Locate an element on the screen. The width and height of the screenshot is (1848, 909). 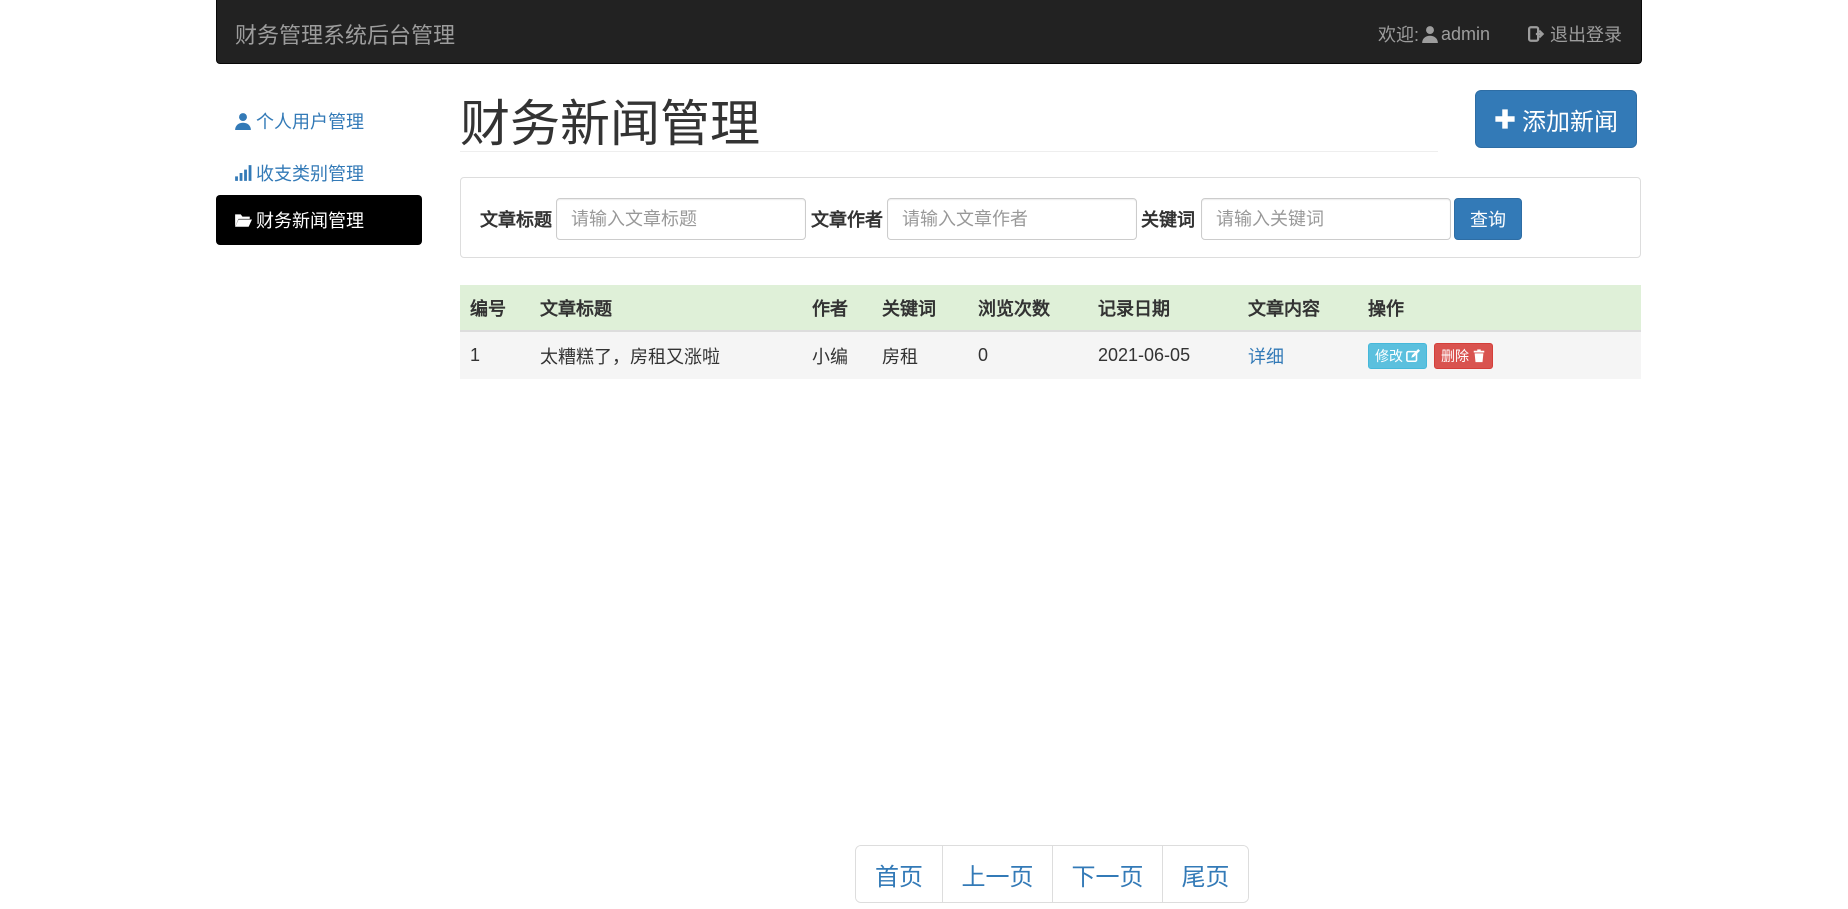
edit-button: 修改 is located at coordinates (1397, 355).